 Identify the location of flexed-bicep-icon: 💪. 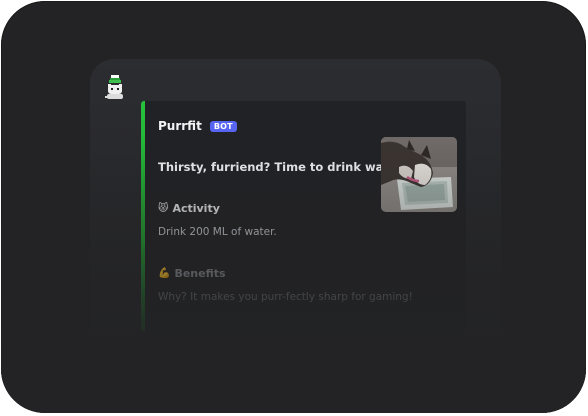
(164, 273).